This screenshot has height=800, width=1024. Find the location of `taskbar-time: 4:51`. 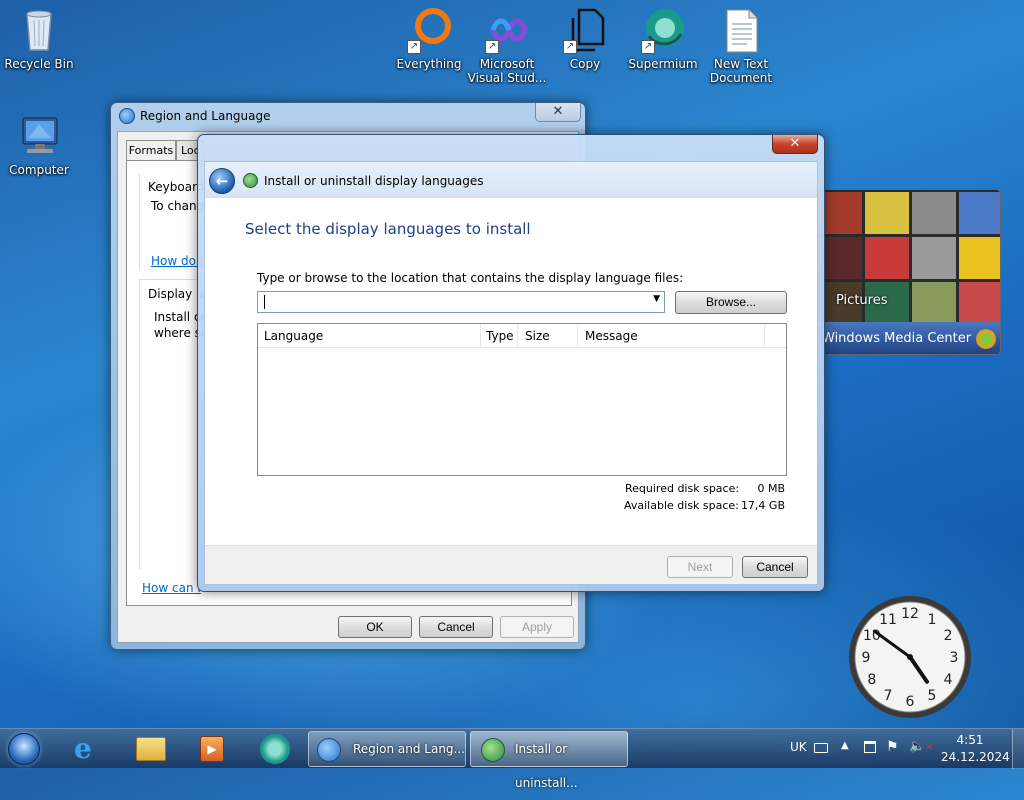

taskbar-time: 4:51 is located at coordinates (970, 740).